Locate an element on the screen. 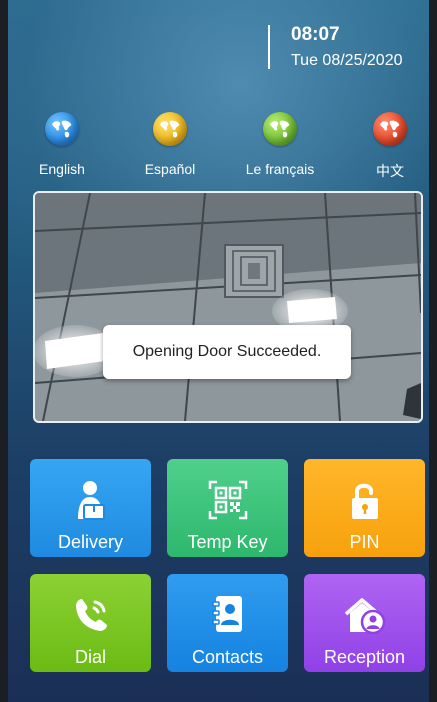  delivery-person-icon is located at coordinates (91, 500).